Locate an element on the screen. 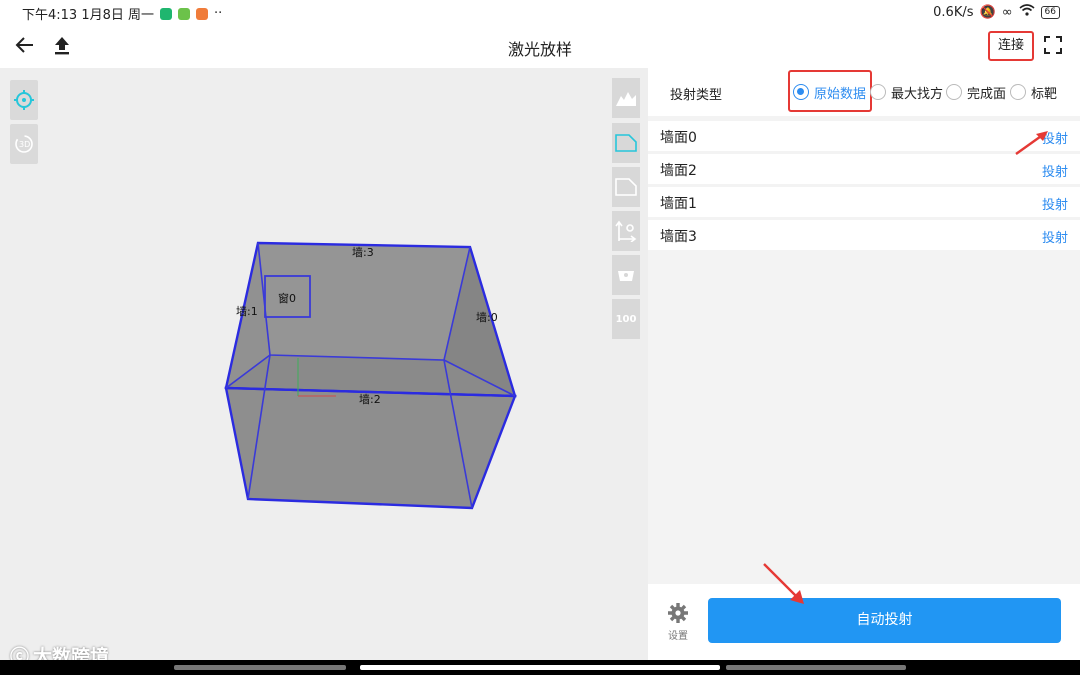 The width and height of the screenshot is (1080, 675). radio-raw-data: 原始数据 is located at coordinates (829, 92).